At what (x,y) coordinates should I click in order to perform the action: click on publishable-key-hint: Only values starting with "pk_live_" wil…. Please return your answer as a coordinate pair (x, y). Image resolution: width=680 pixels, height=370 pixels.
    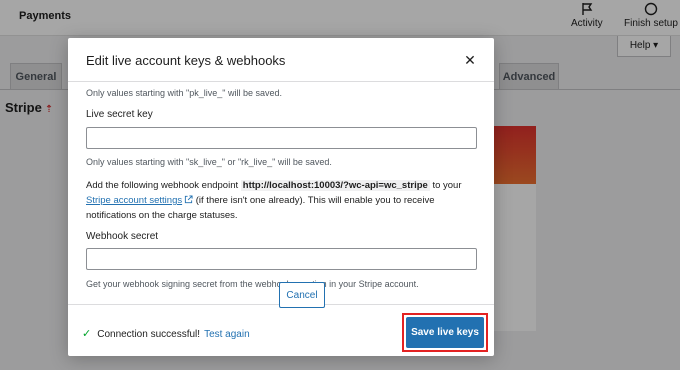
    Looking at the image, I should click on (184, 93).